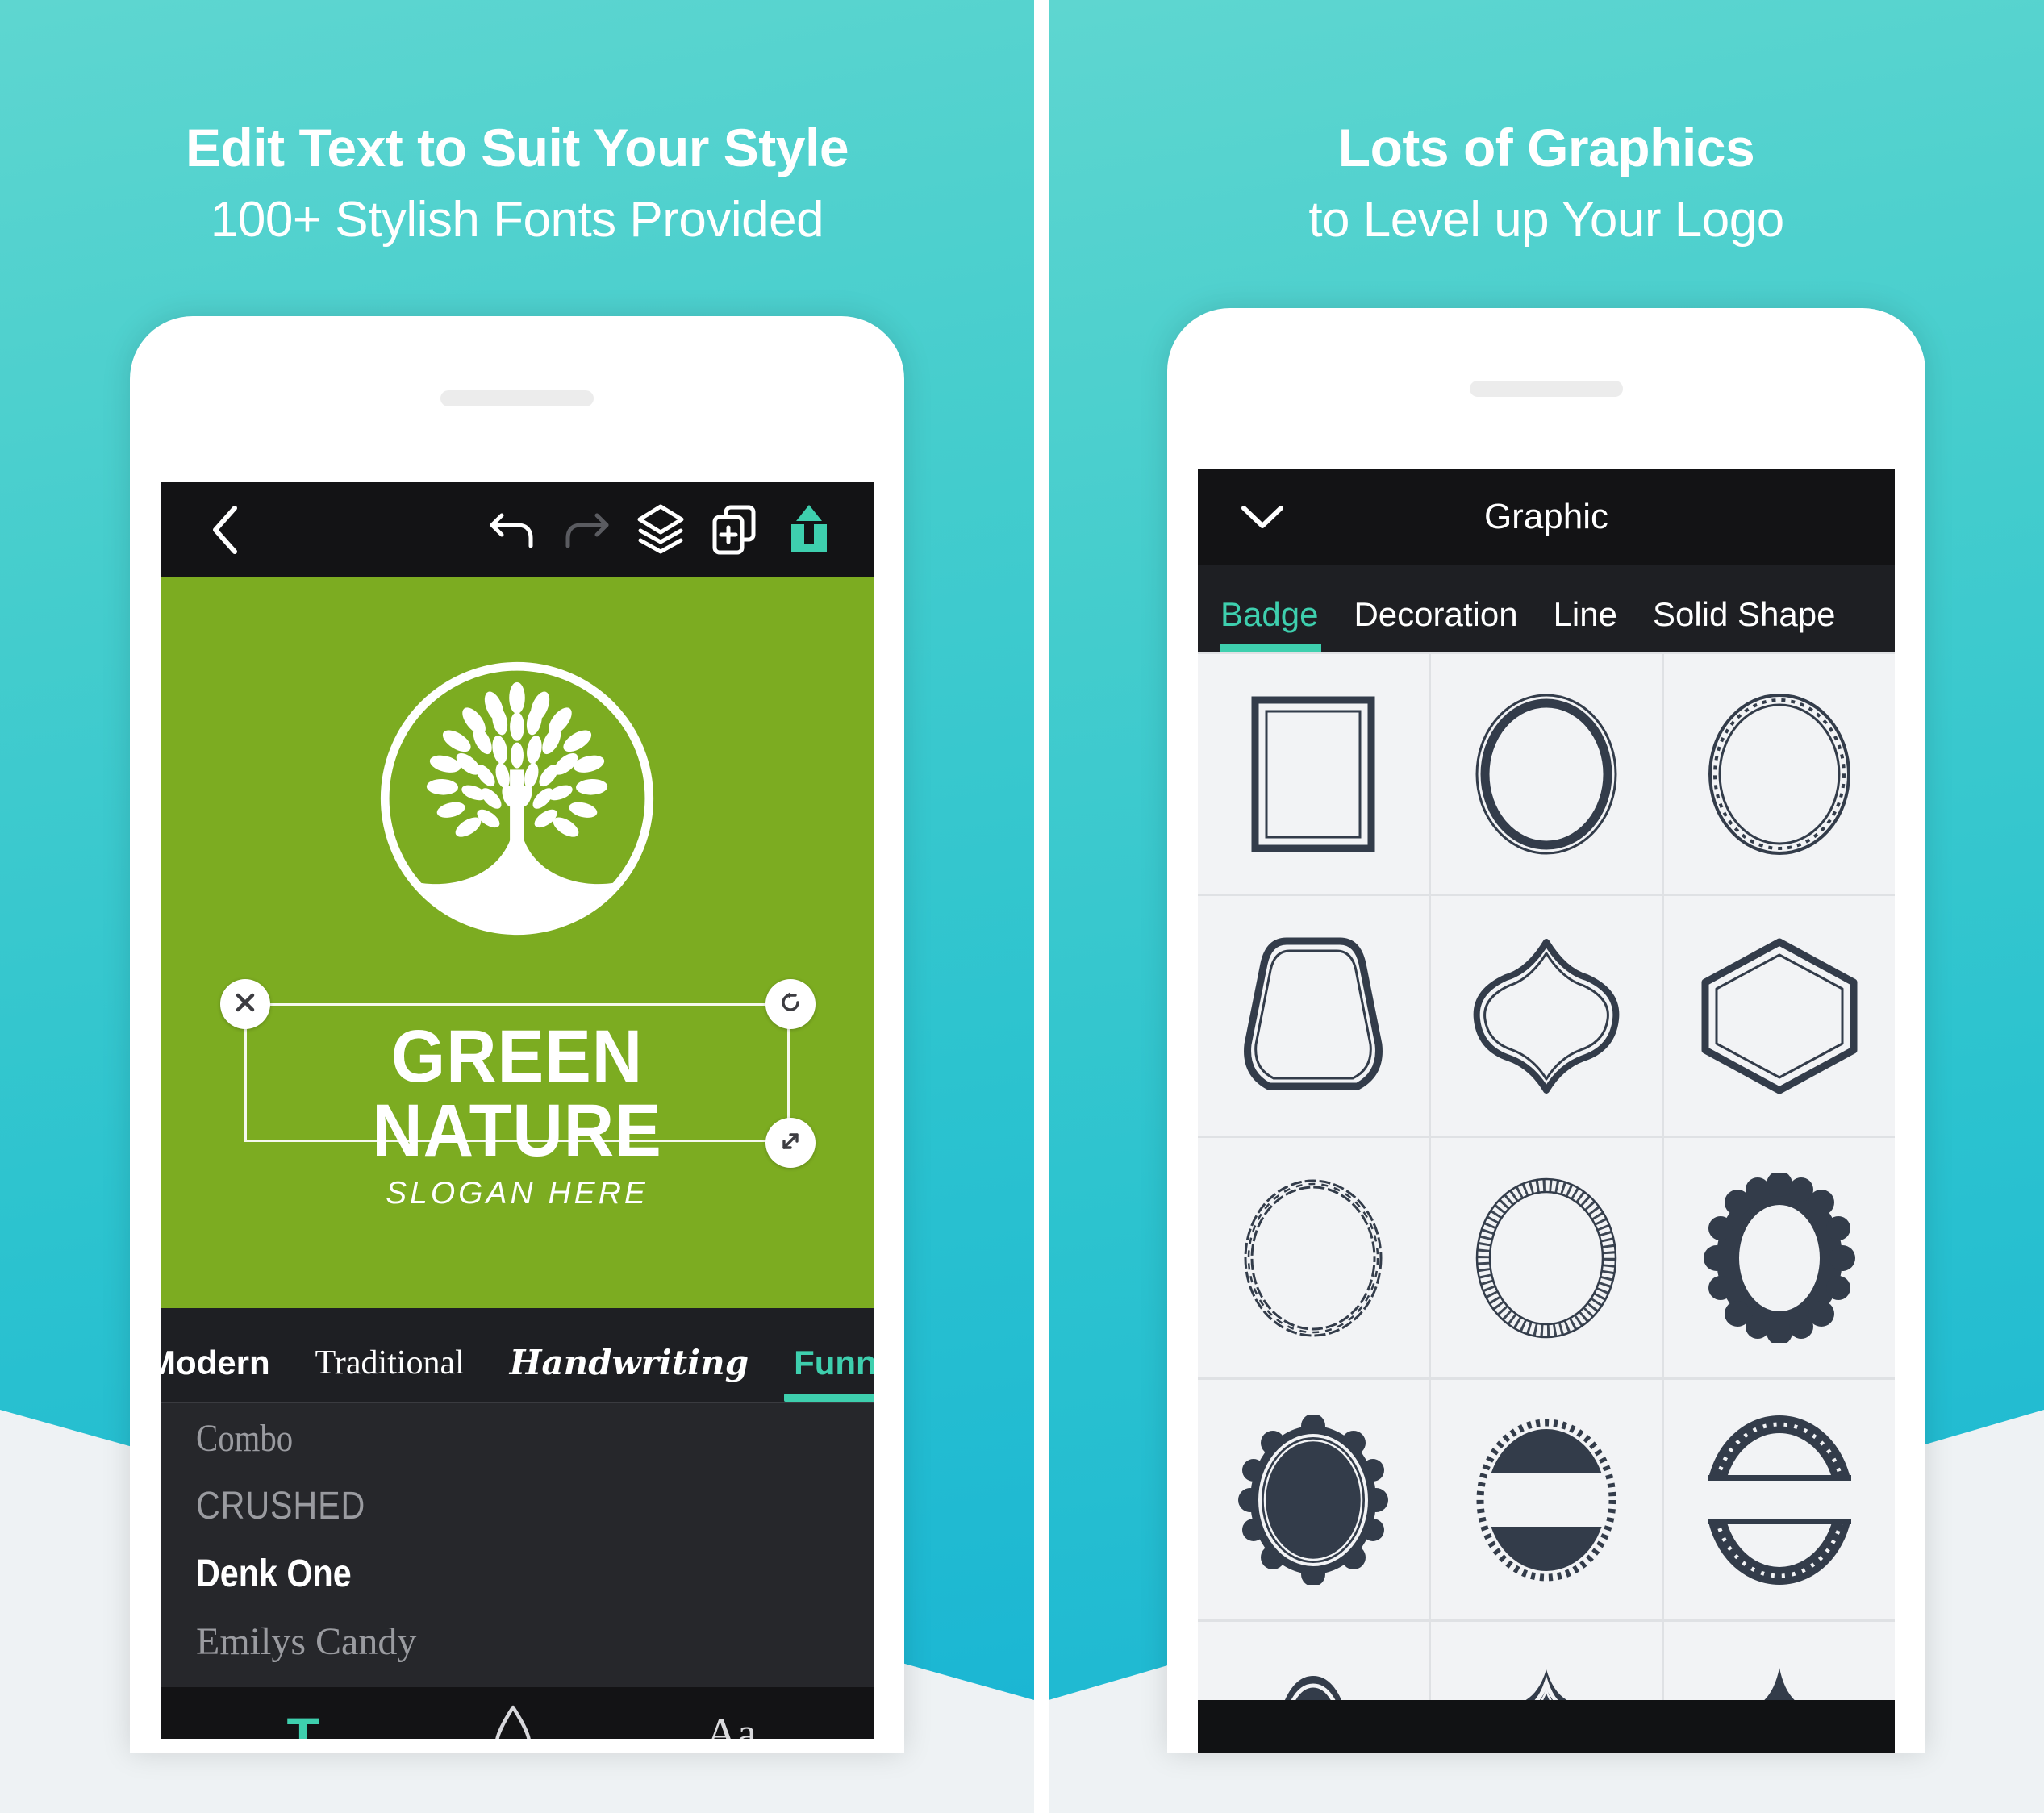 The width and height of the screenshot is (2044, 1813). I want to click on solid-pointed-arch-shape-icon, so click(1780, 1680).